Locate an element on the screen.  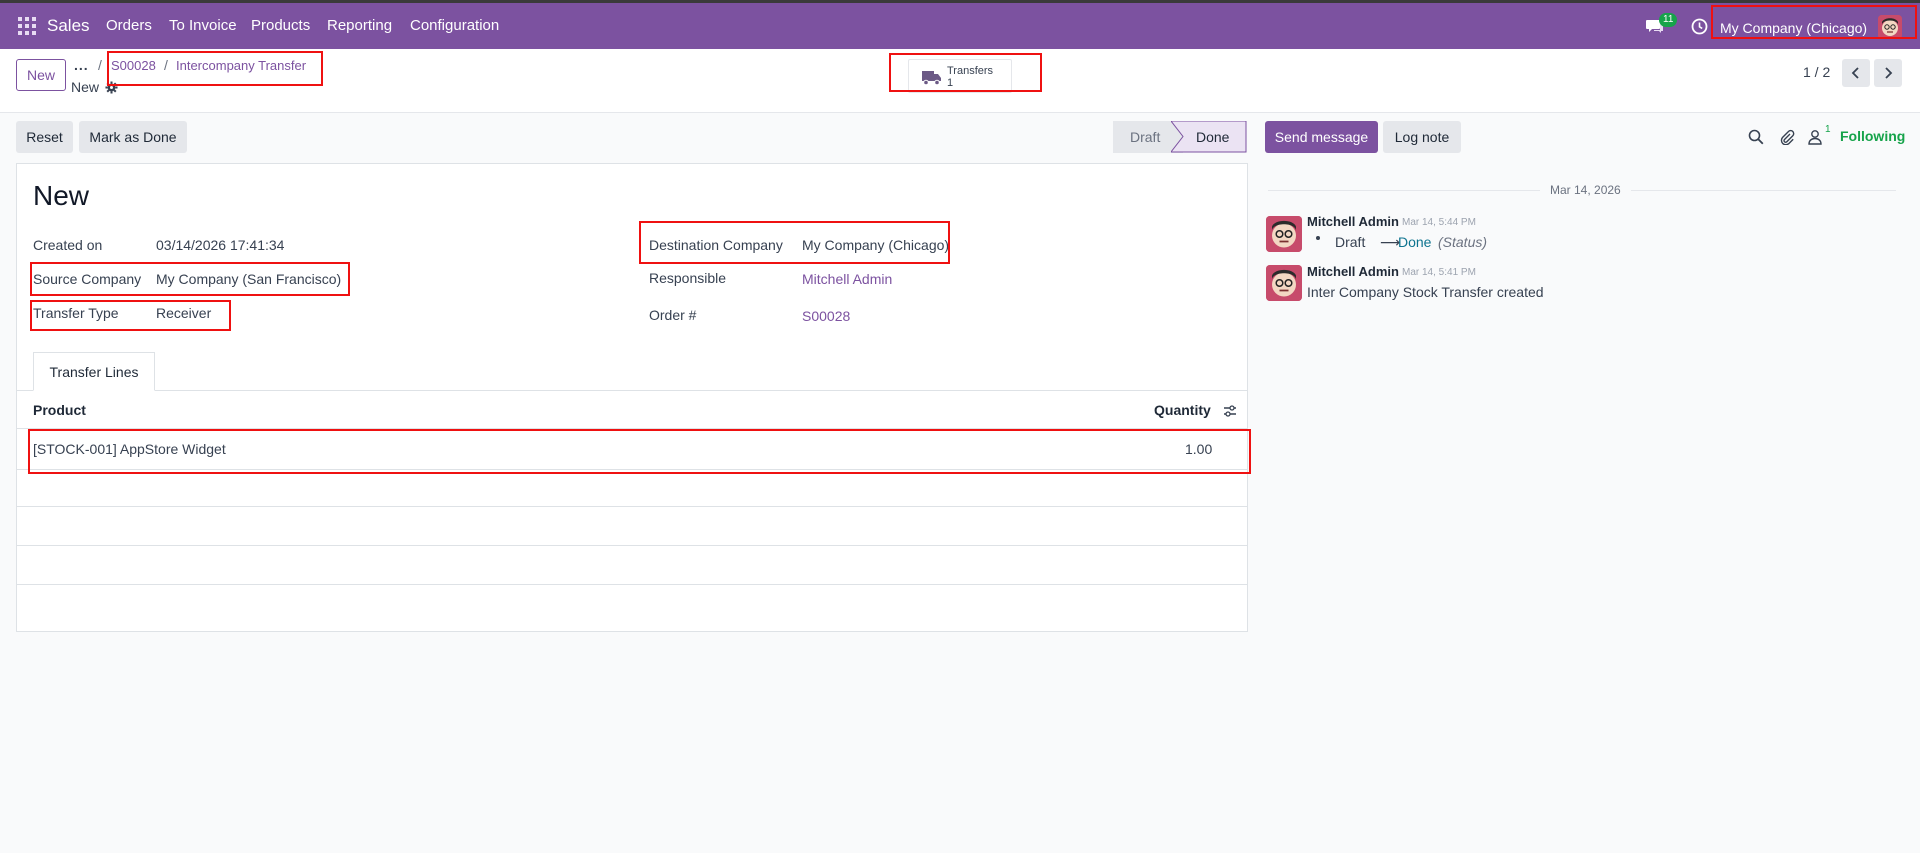
menu-reporting: Reporting is located at coordinates (359, 25).